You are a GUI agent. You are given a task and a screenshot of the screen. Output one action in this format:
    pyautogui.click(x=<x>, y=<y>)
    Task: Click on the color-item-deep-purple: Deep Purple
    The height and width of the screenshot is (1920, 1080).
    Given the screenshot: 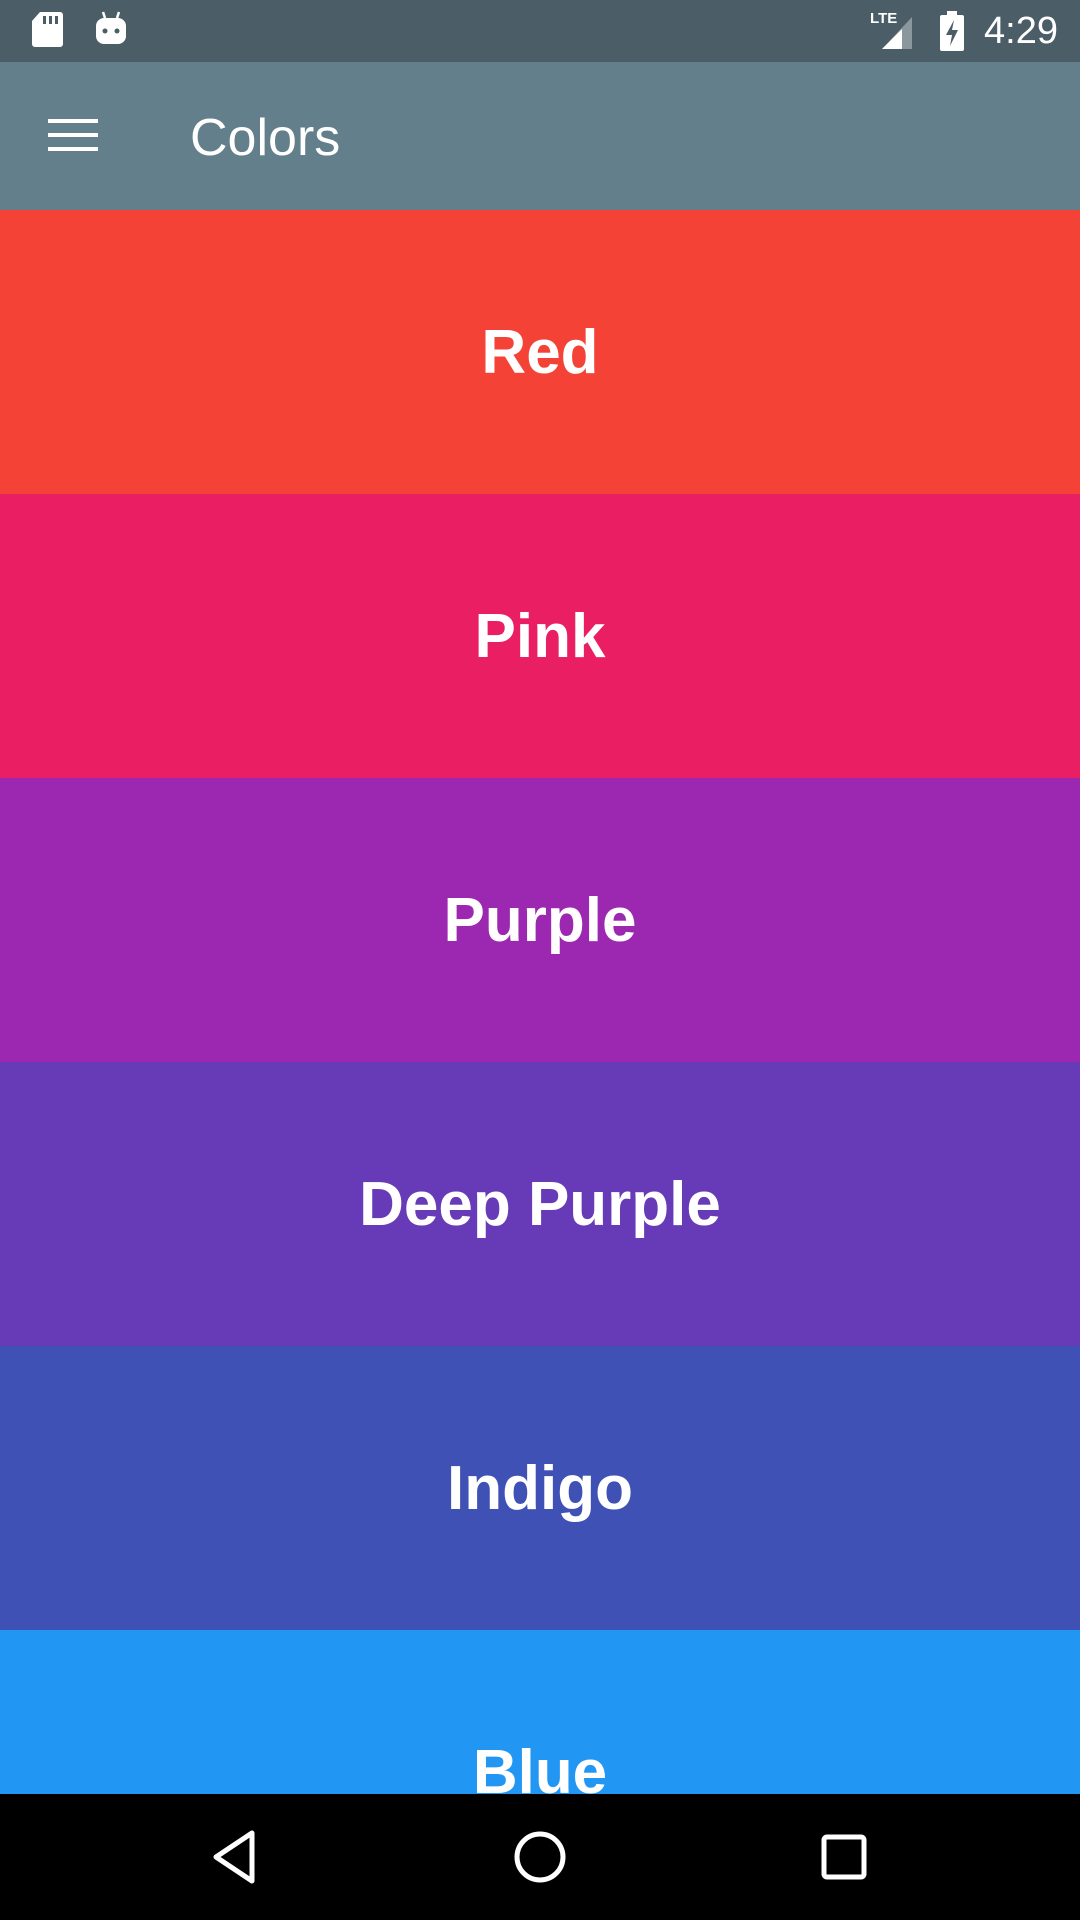 What is the action you would take?
    pyautogui.click(x=540, y=1204)
    